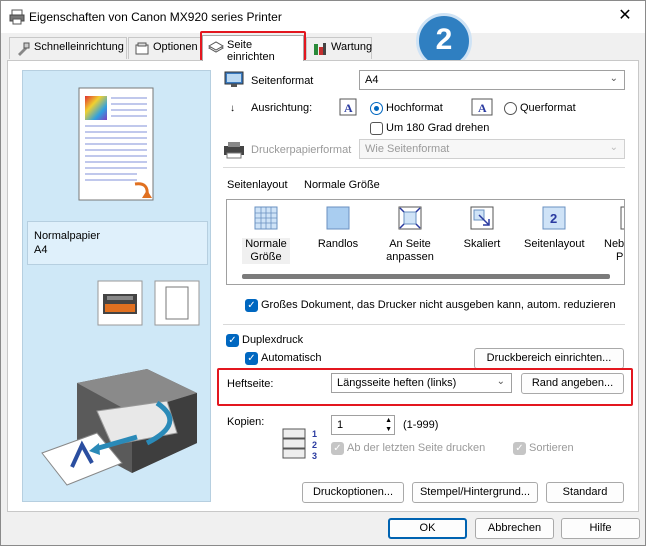  I want to click on large-doc-checkbox: ✓, so click(251, 305).